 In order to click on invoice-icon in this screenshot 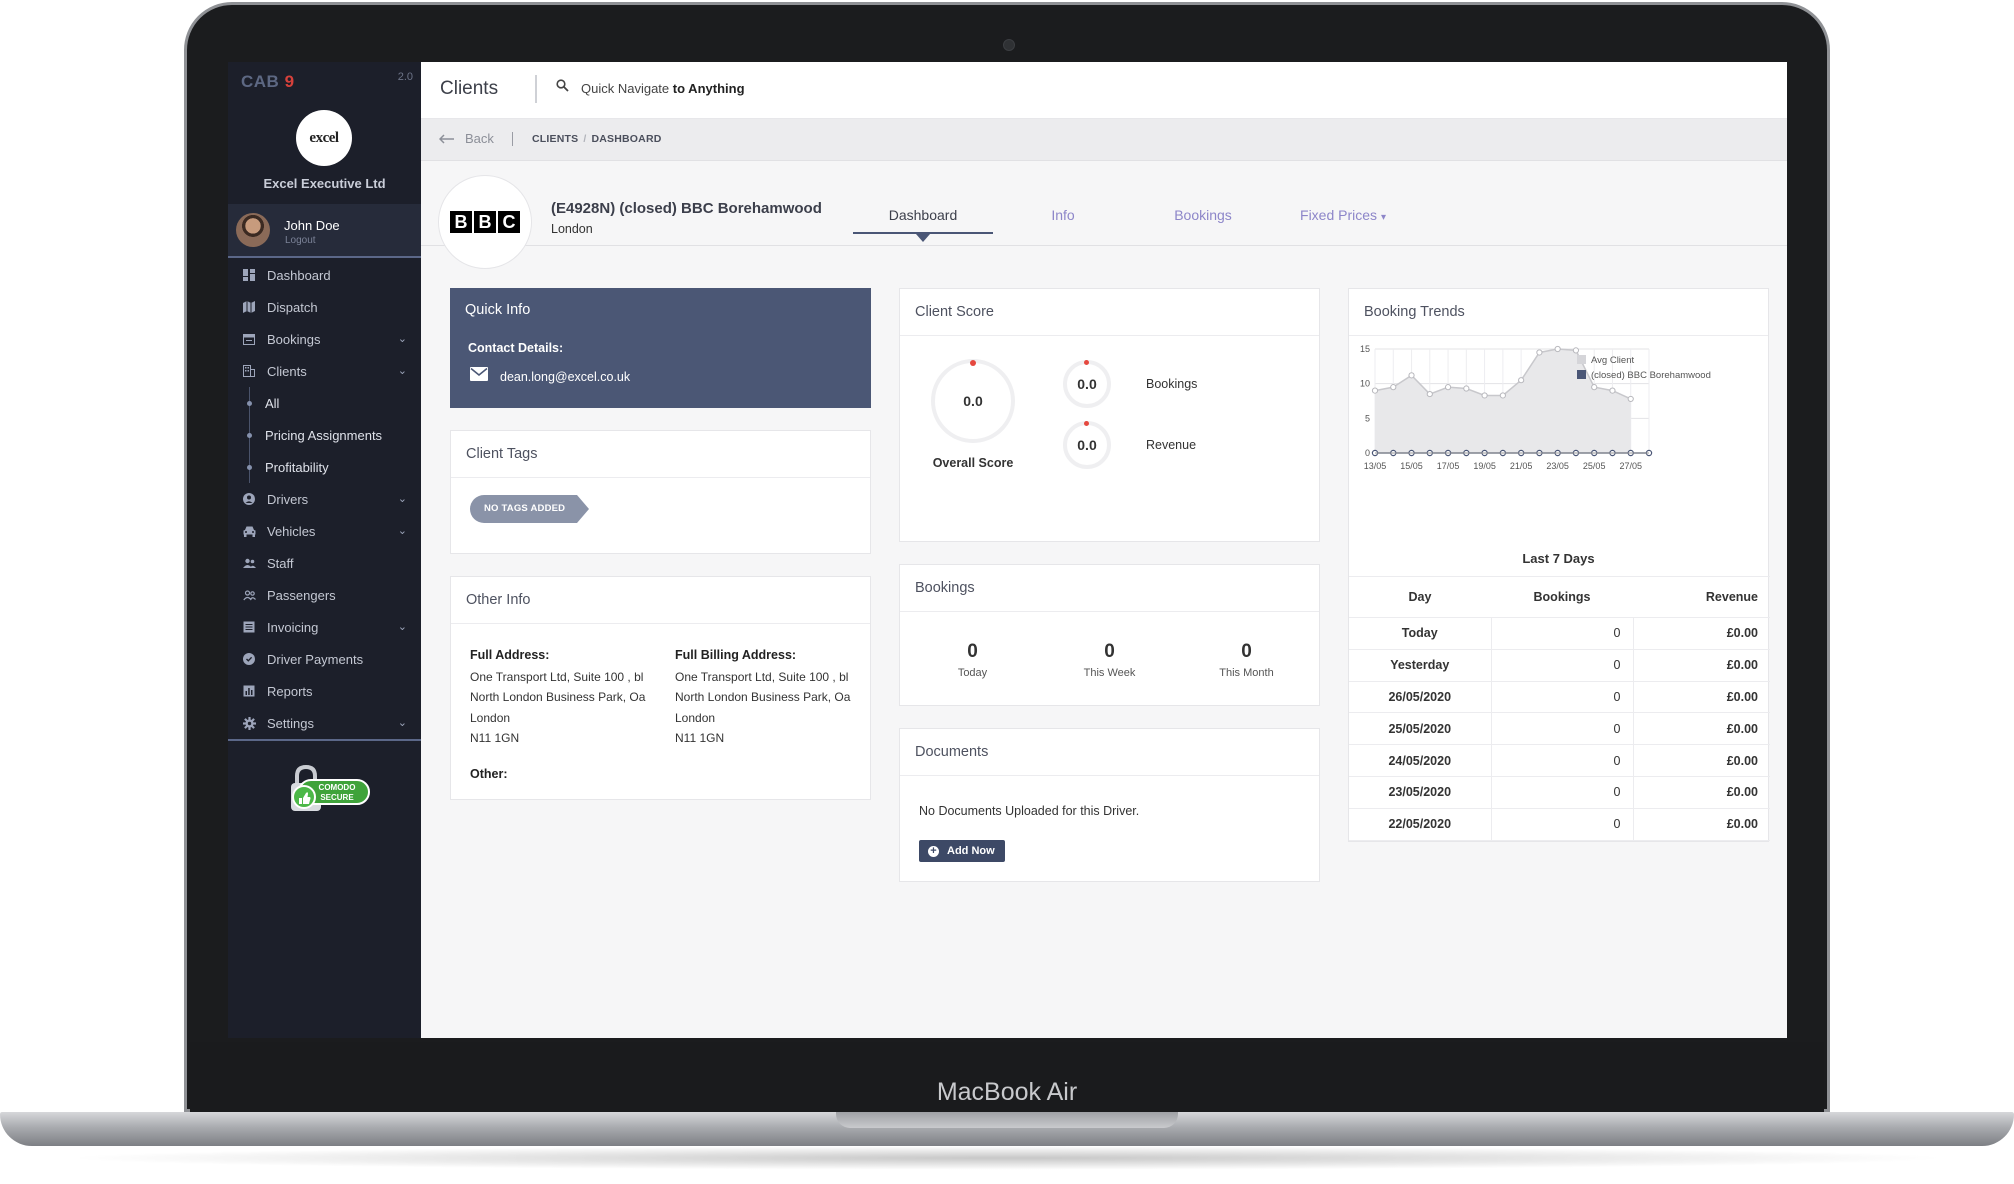, I will do `click(249, 627)`.